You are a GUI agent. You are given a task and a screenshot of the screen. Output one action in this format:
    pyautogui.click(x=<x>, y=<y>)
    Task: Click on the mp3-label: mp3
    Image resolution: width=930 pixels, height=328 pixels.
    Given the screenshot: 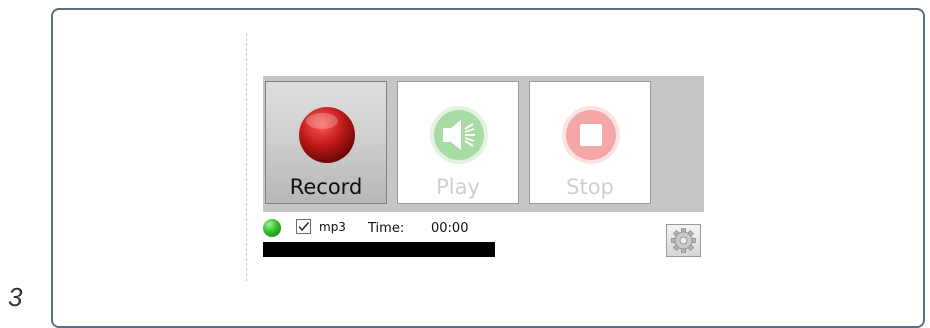 What is the action you would take?
    pyautogui.click(x=332, y=227)
    